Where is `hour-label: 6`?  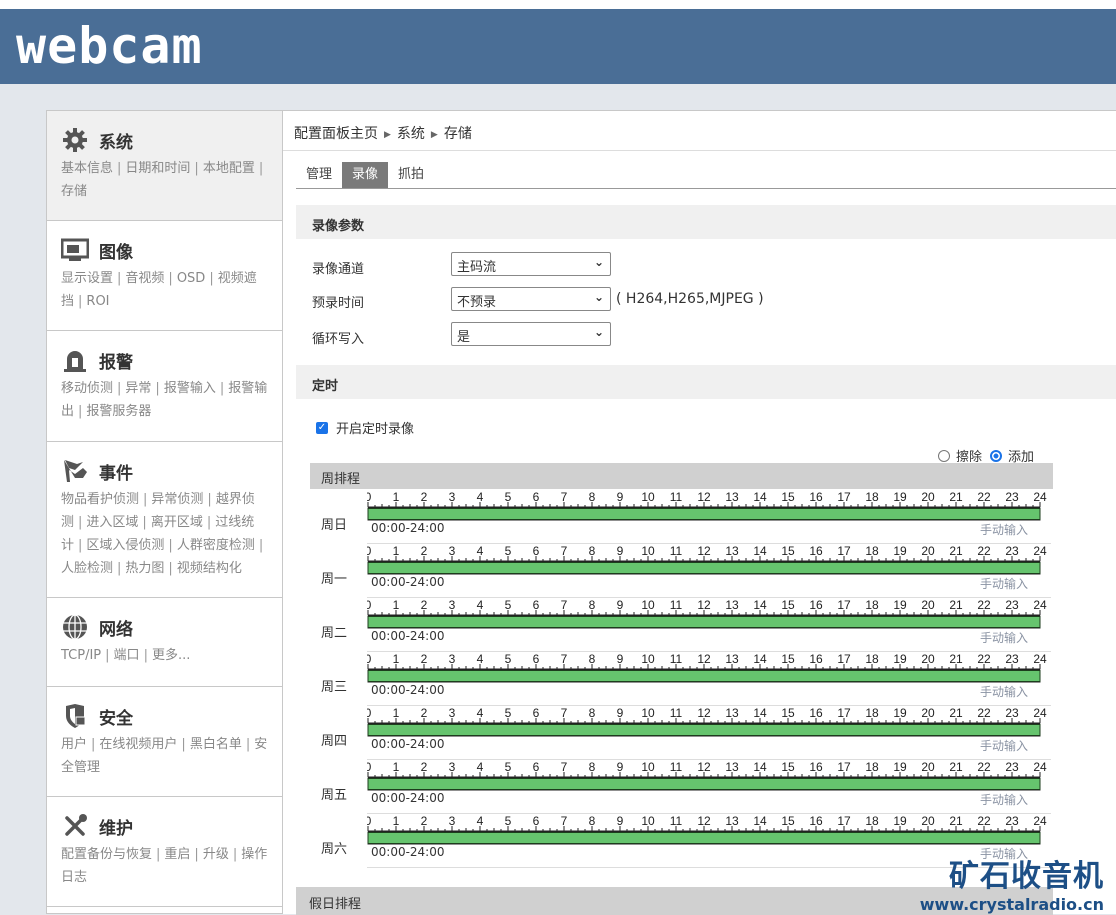
hour-label: 6 is located at coordinates (536, 767).